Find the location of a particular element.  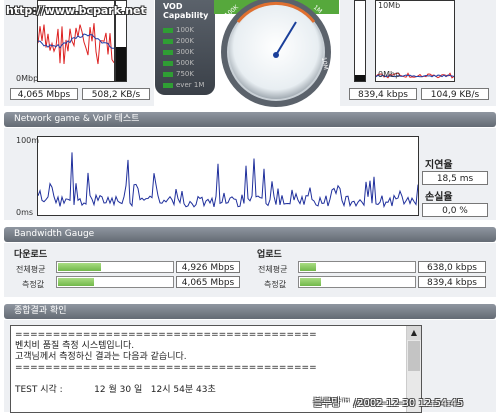

scroll-thumb is located at coordinates (414, 356).